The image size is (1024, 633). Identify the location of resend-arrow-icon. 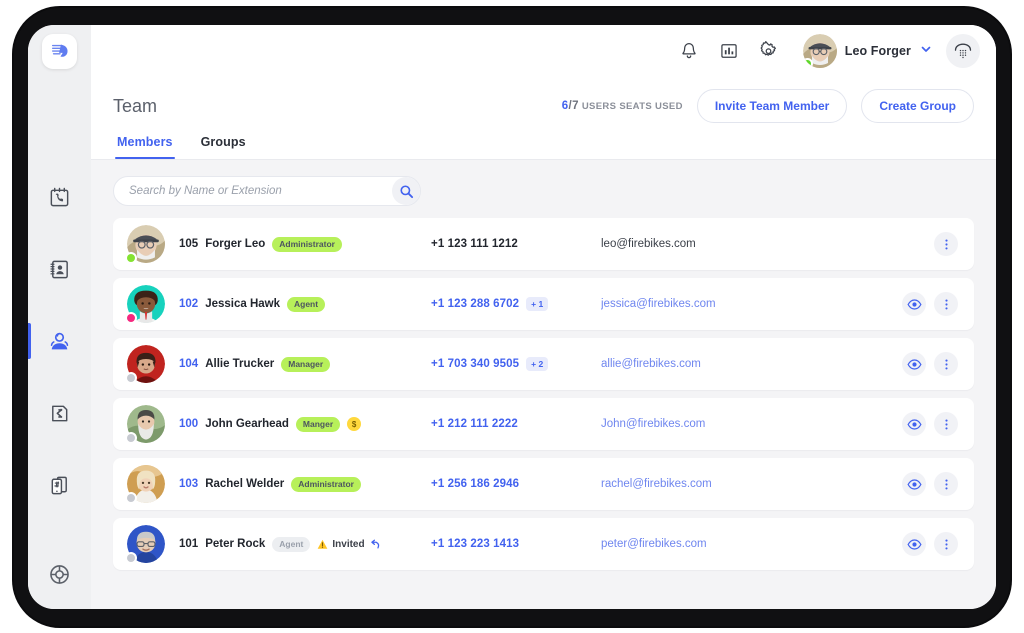
(374, 544).